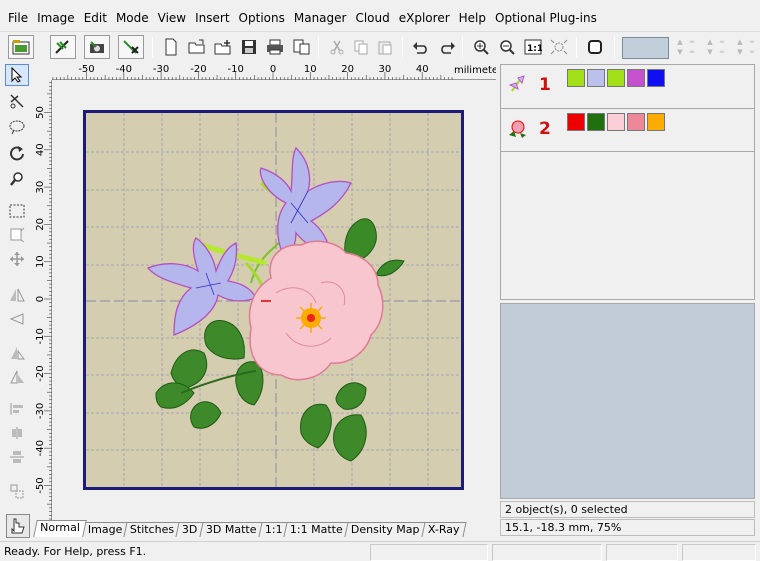  I want to click on ruler-label: 10, so click(40, 261).